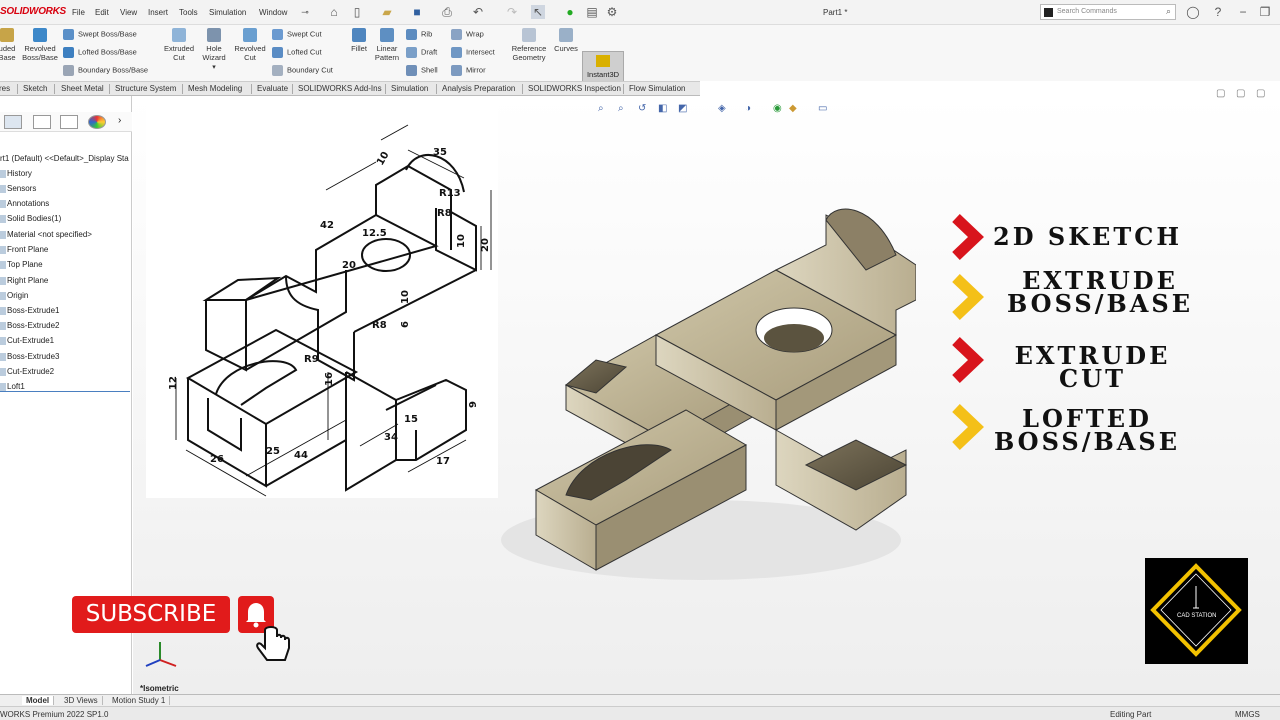 The height and width of the screenshot is (720, 1280). Describe the element at coordinates (30, 218) in the screenshot. I see `tree-item-solid-bodies: Solid Bodies(1)` at that location.